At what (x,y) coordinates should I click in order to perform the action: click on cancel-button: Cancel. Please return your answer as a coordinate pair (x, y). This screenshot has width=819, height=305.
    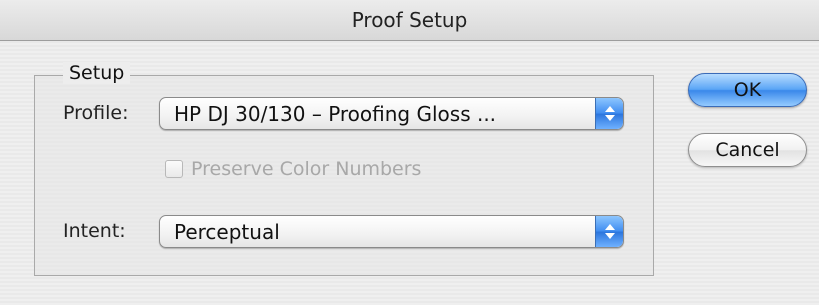
    Looking at the image, I should click on (747, 150).